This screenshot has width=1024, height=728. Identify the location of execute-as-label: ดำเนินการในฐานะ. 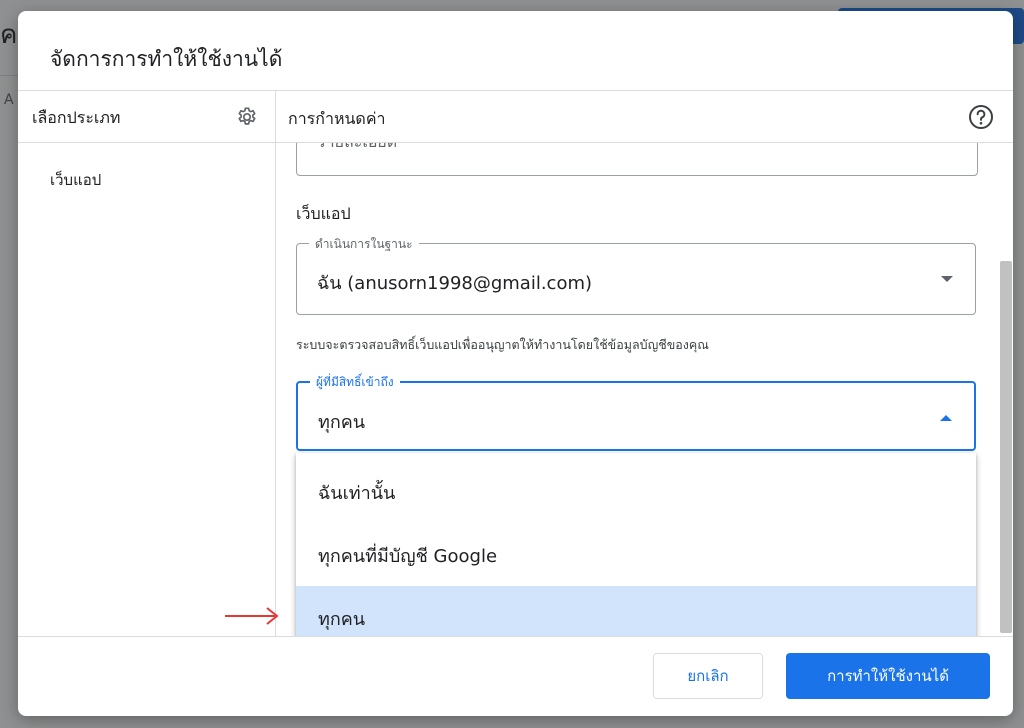
(364, 244).